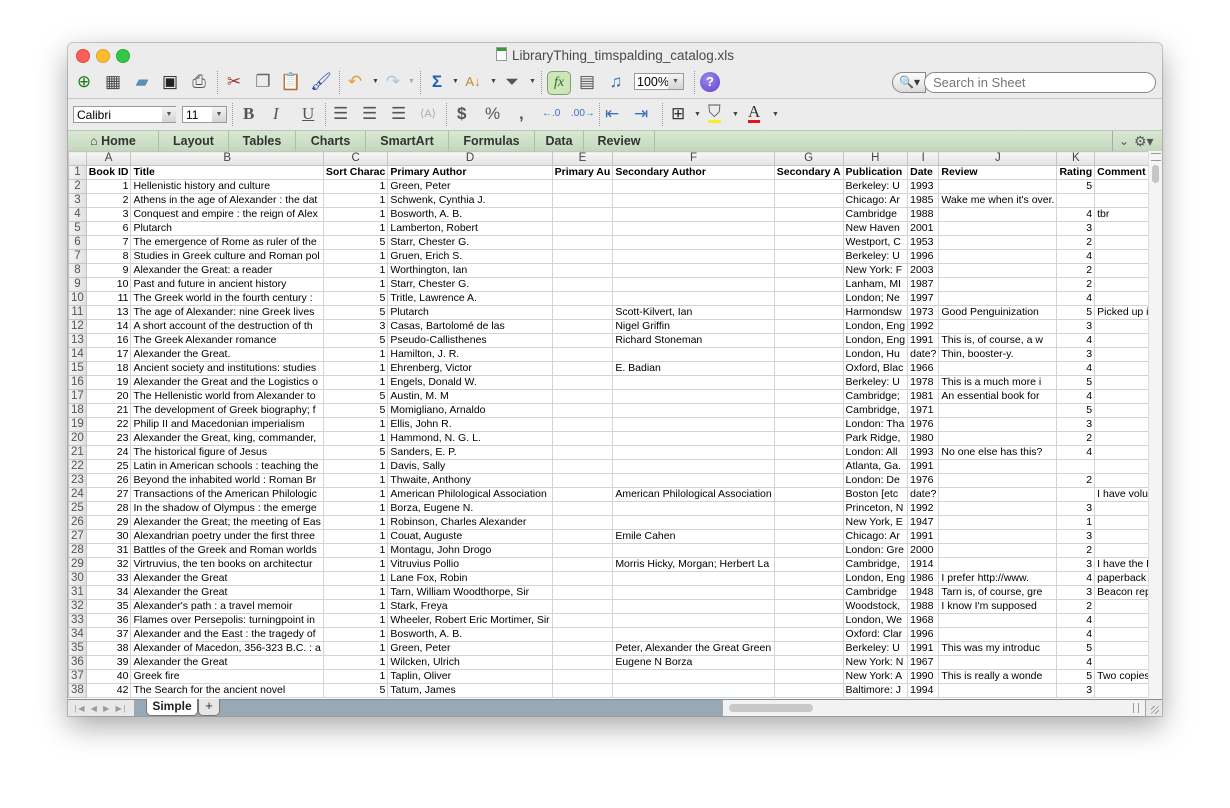 This screenshot has height=808, width=1230. I want to click on cell-b11: The age of Alexander: nine Greek lives, so click(227, 312).